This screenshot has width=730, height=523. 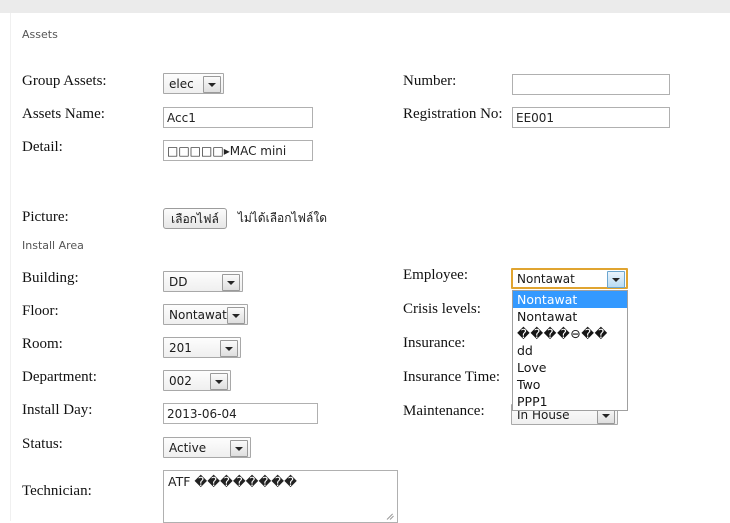 What do you see at coordinates (197, 380) in the screenshot?
I see `department-select: 002` at bounding box center [197, 380].